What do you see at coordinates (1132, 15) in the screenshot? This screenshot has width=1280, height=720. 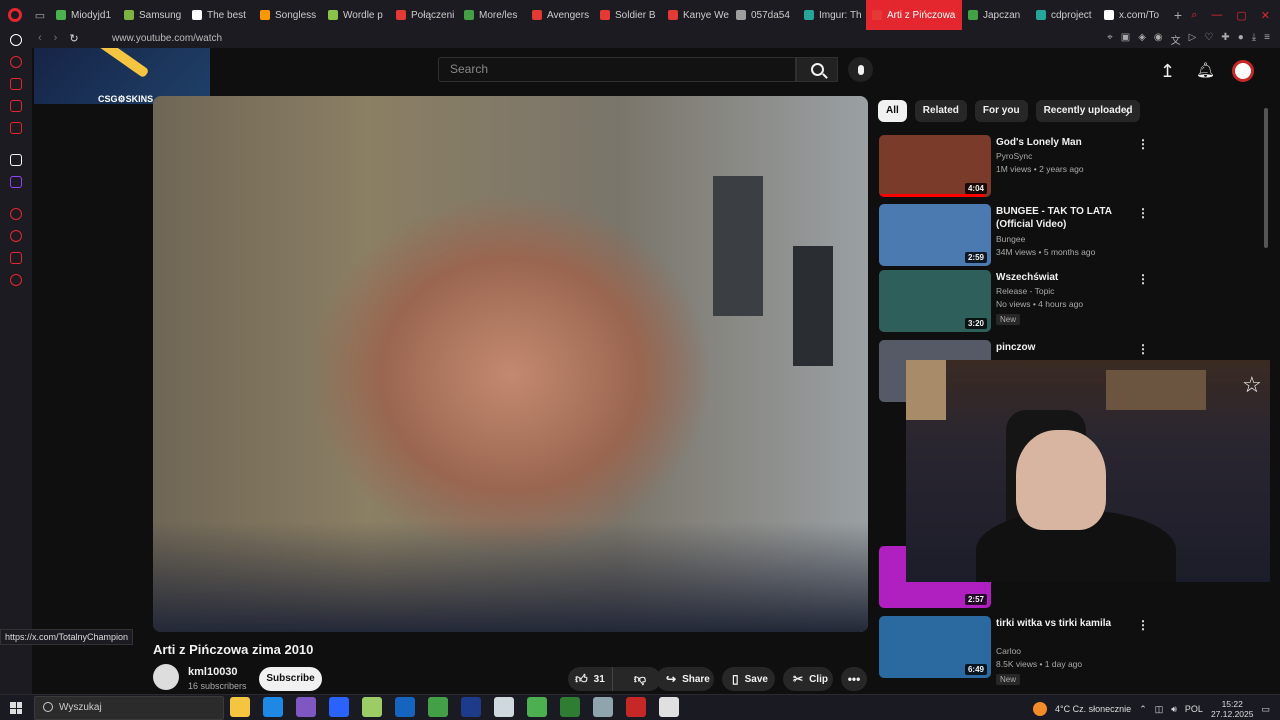 I see `browser-tab: x.com/To` at bounding box center [1132, 15].